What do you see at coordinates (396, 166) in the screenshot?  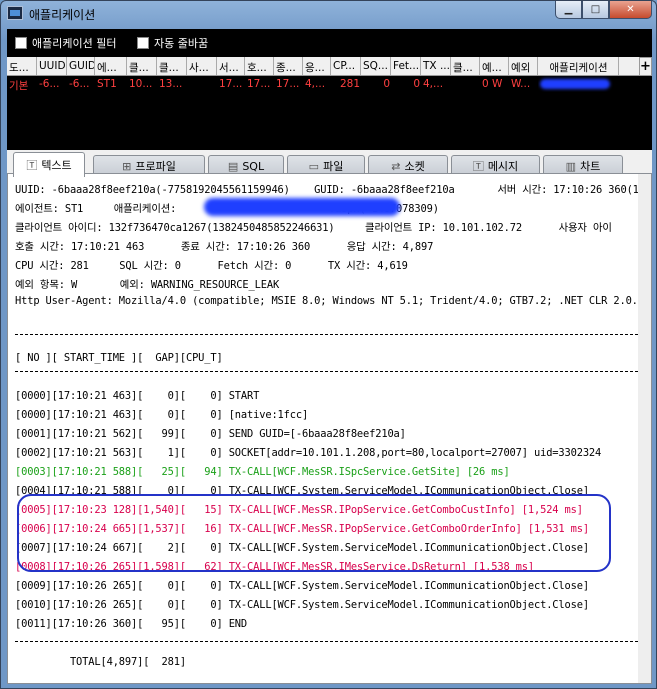 I see `socket-icon: ⇄` at bounding box center [396, 166].